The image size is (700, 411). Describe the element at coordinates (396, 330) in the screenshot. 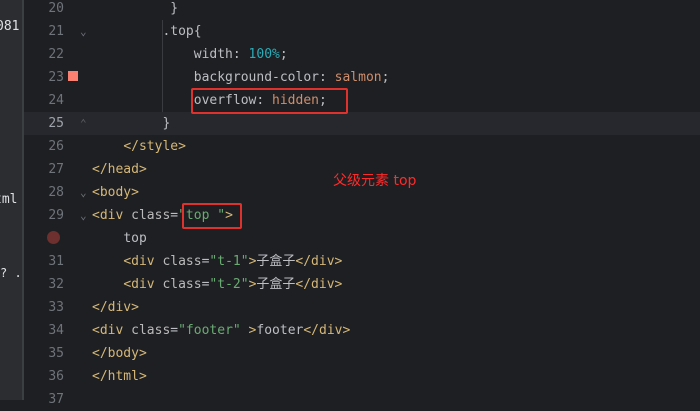

I see `code-line: <div class="footer" >footer</div>` at that location.